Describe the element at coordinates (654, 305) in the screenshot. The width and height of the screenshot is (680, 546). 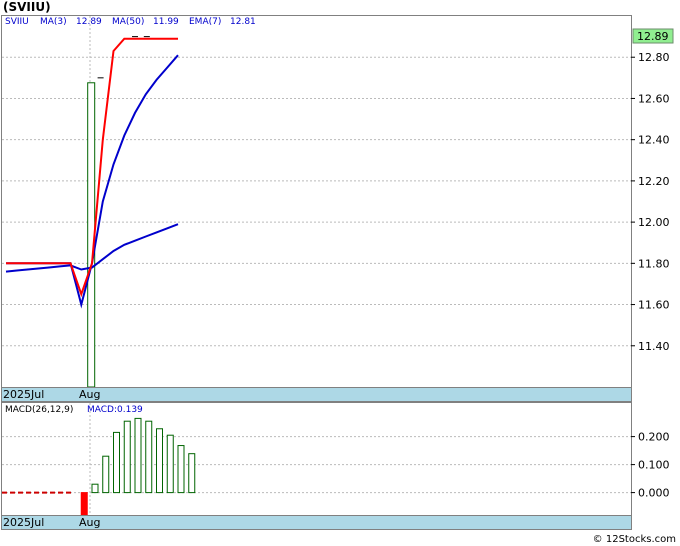
I see `price-y-tick-label: 11.60` at that location.